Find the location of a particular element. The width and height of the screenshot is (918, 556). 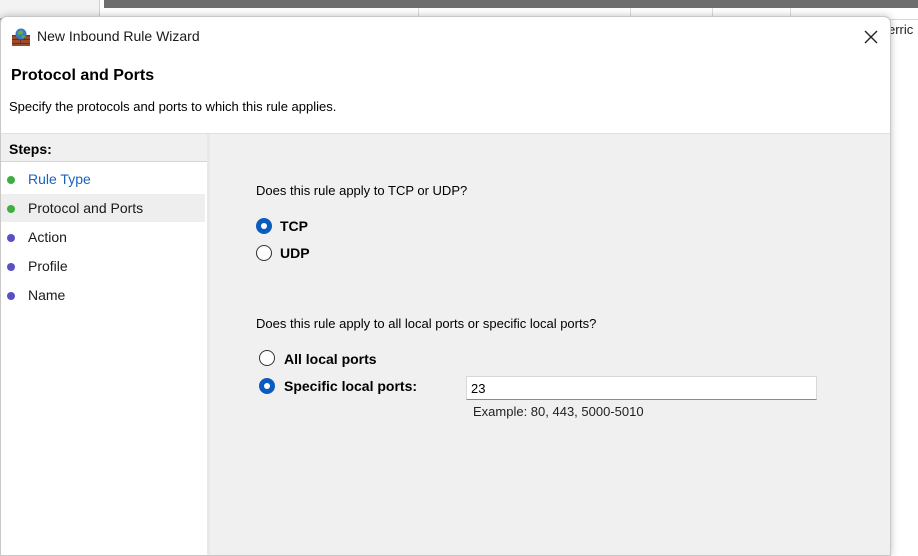

step-label: Name is located at coordinates (47, 295).